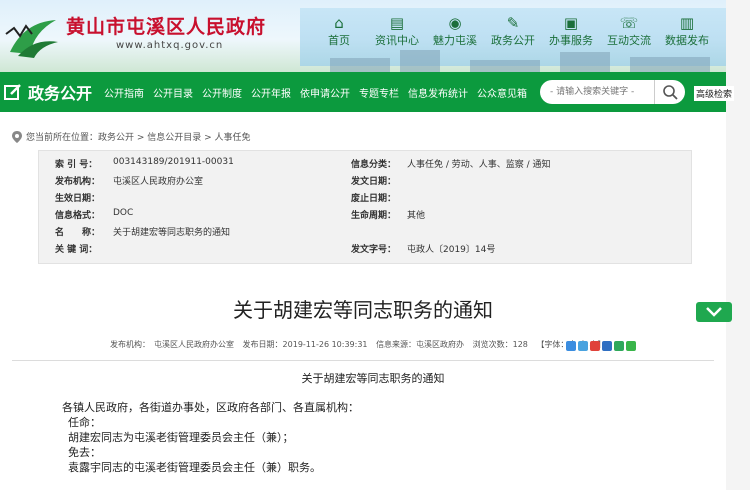 The image size is (750, 490). I want to click on nav-item: ▣ 办事服务, so click(571, 31).